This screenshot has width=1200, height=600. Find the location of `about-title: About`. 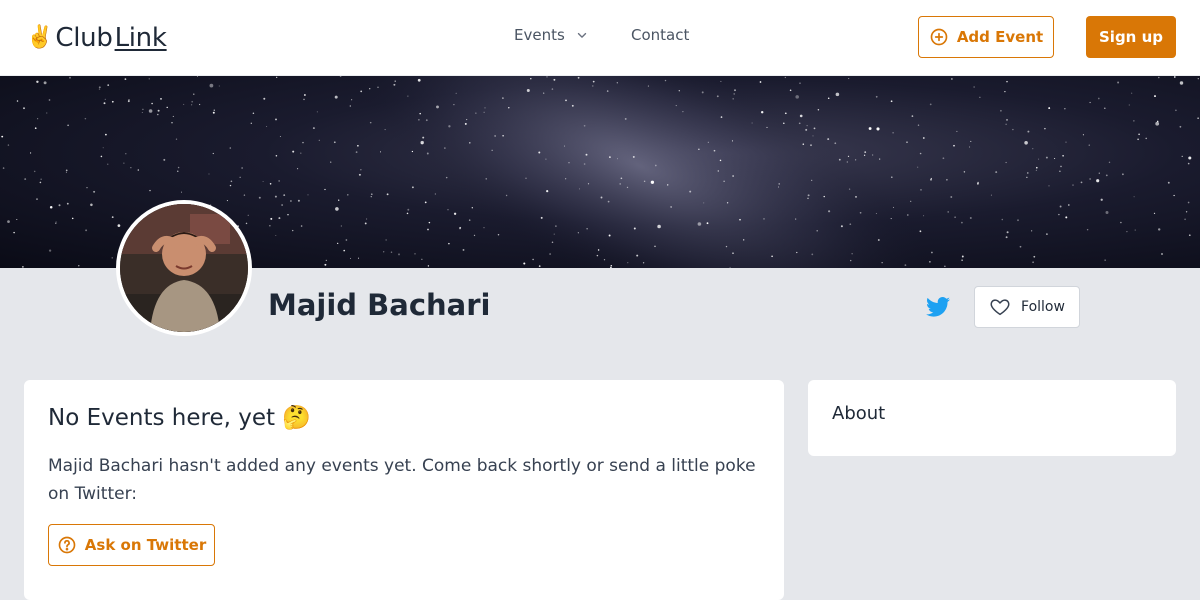

about-title: About is located at coordinates (859, 413).